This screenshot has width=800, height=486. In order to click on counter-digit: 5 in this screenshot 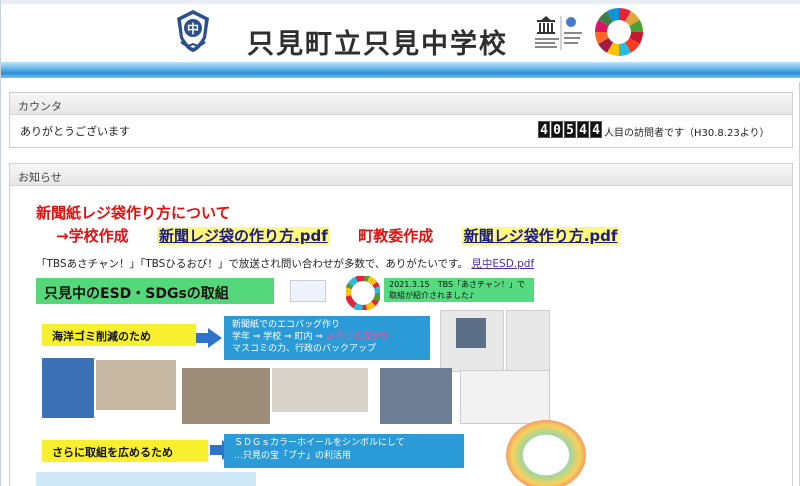, I will do `click(570, 129)`.